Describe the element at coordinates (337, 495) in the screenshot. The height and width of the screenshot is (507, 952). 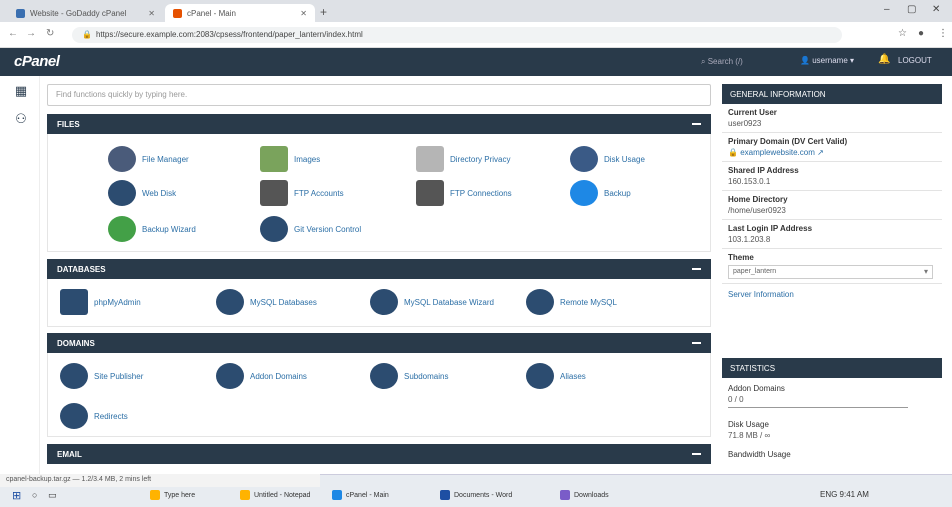
I see `taskbar-app-icon` at that location.